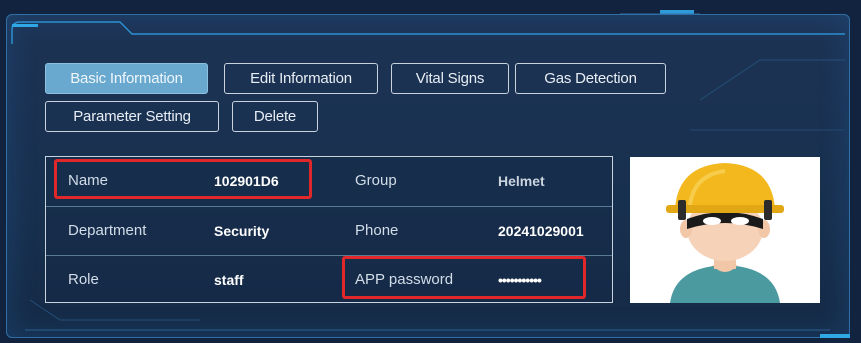  Describe the element at coordinates (229, 280) in the screenshot. I see `role-value: staff` at that location.